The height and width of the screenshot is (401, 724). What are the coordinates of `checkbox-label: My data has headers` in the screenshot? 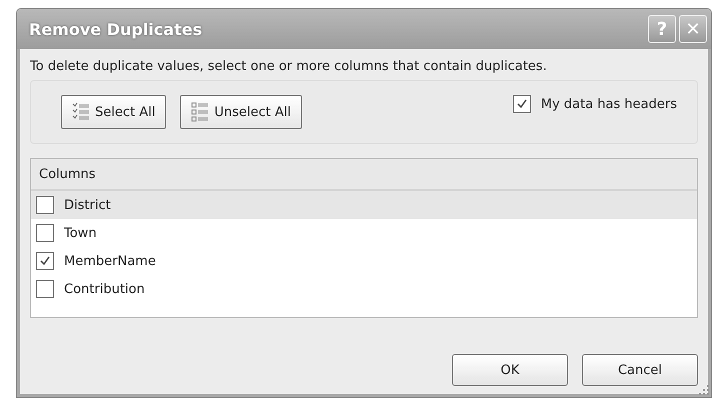 It's located at (608, 104).